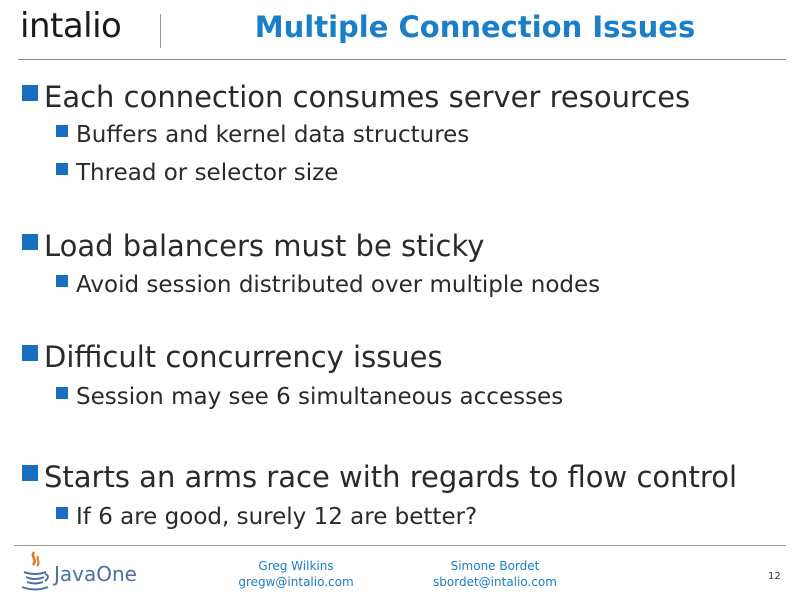  I want to click on sub-bullet-item: If 6 are good, surely 12 are better?, so click(266, 517).